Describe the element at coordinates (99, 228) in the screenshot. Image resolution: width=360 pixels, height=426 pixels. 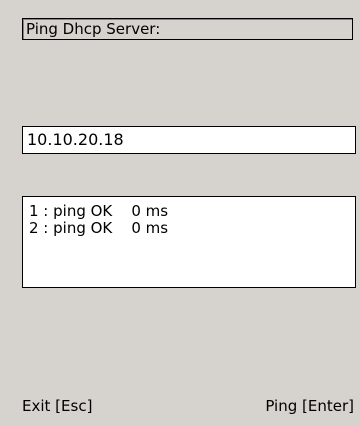
I see `list-item: 2 : ping OK 0 ms` at that location.